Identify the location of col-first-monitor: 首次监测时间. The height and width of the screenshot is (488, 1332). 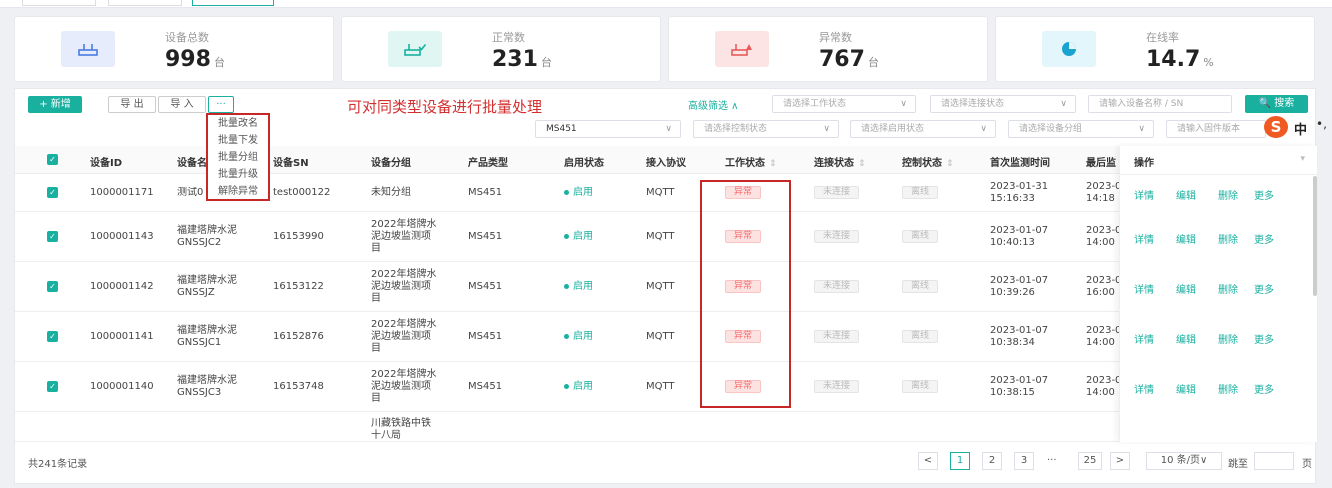
(1020, 161).